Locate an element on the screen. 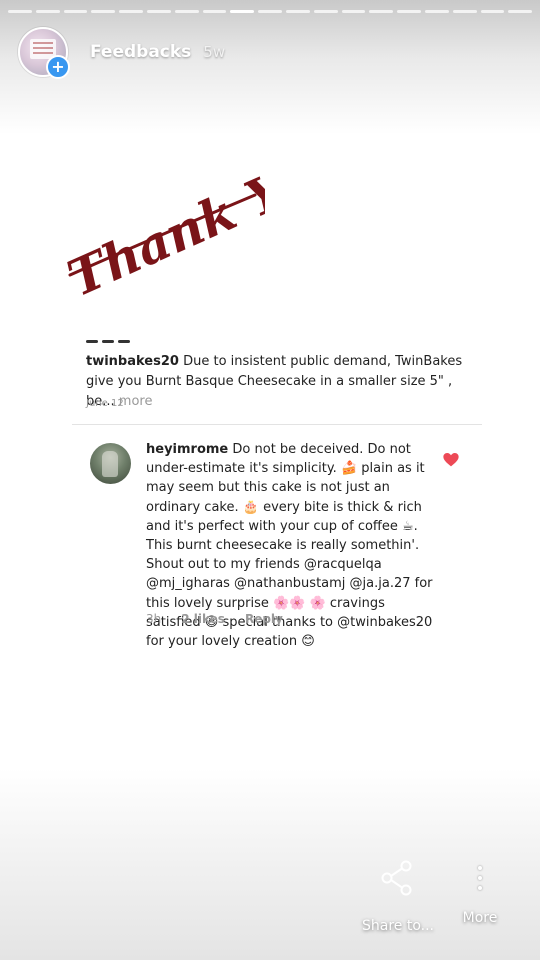 The height and width of the screenshot is (960, 540). thank-you-script: Thank You! is located at coordinates (162, 220).